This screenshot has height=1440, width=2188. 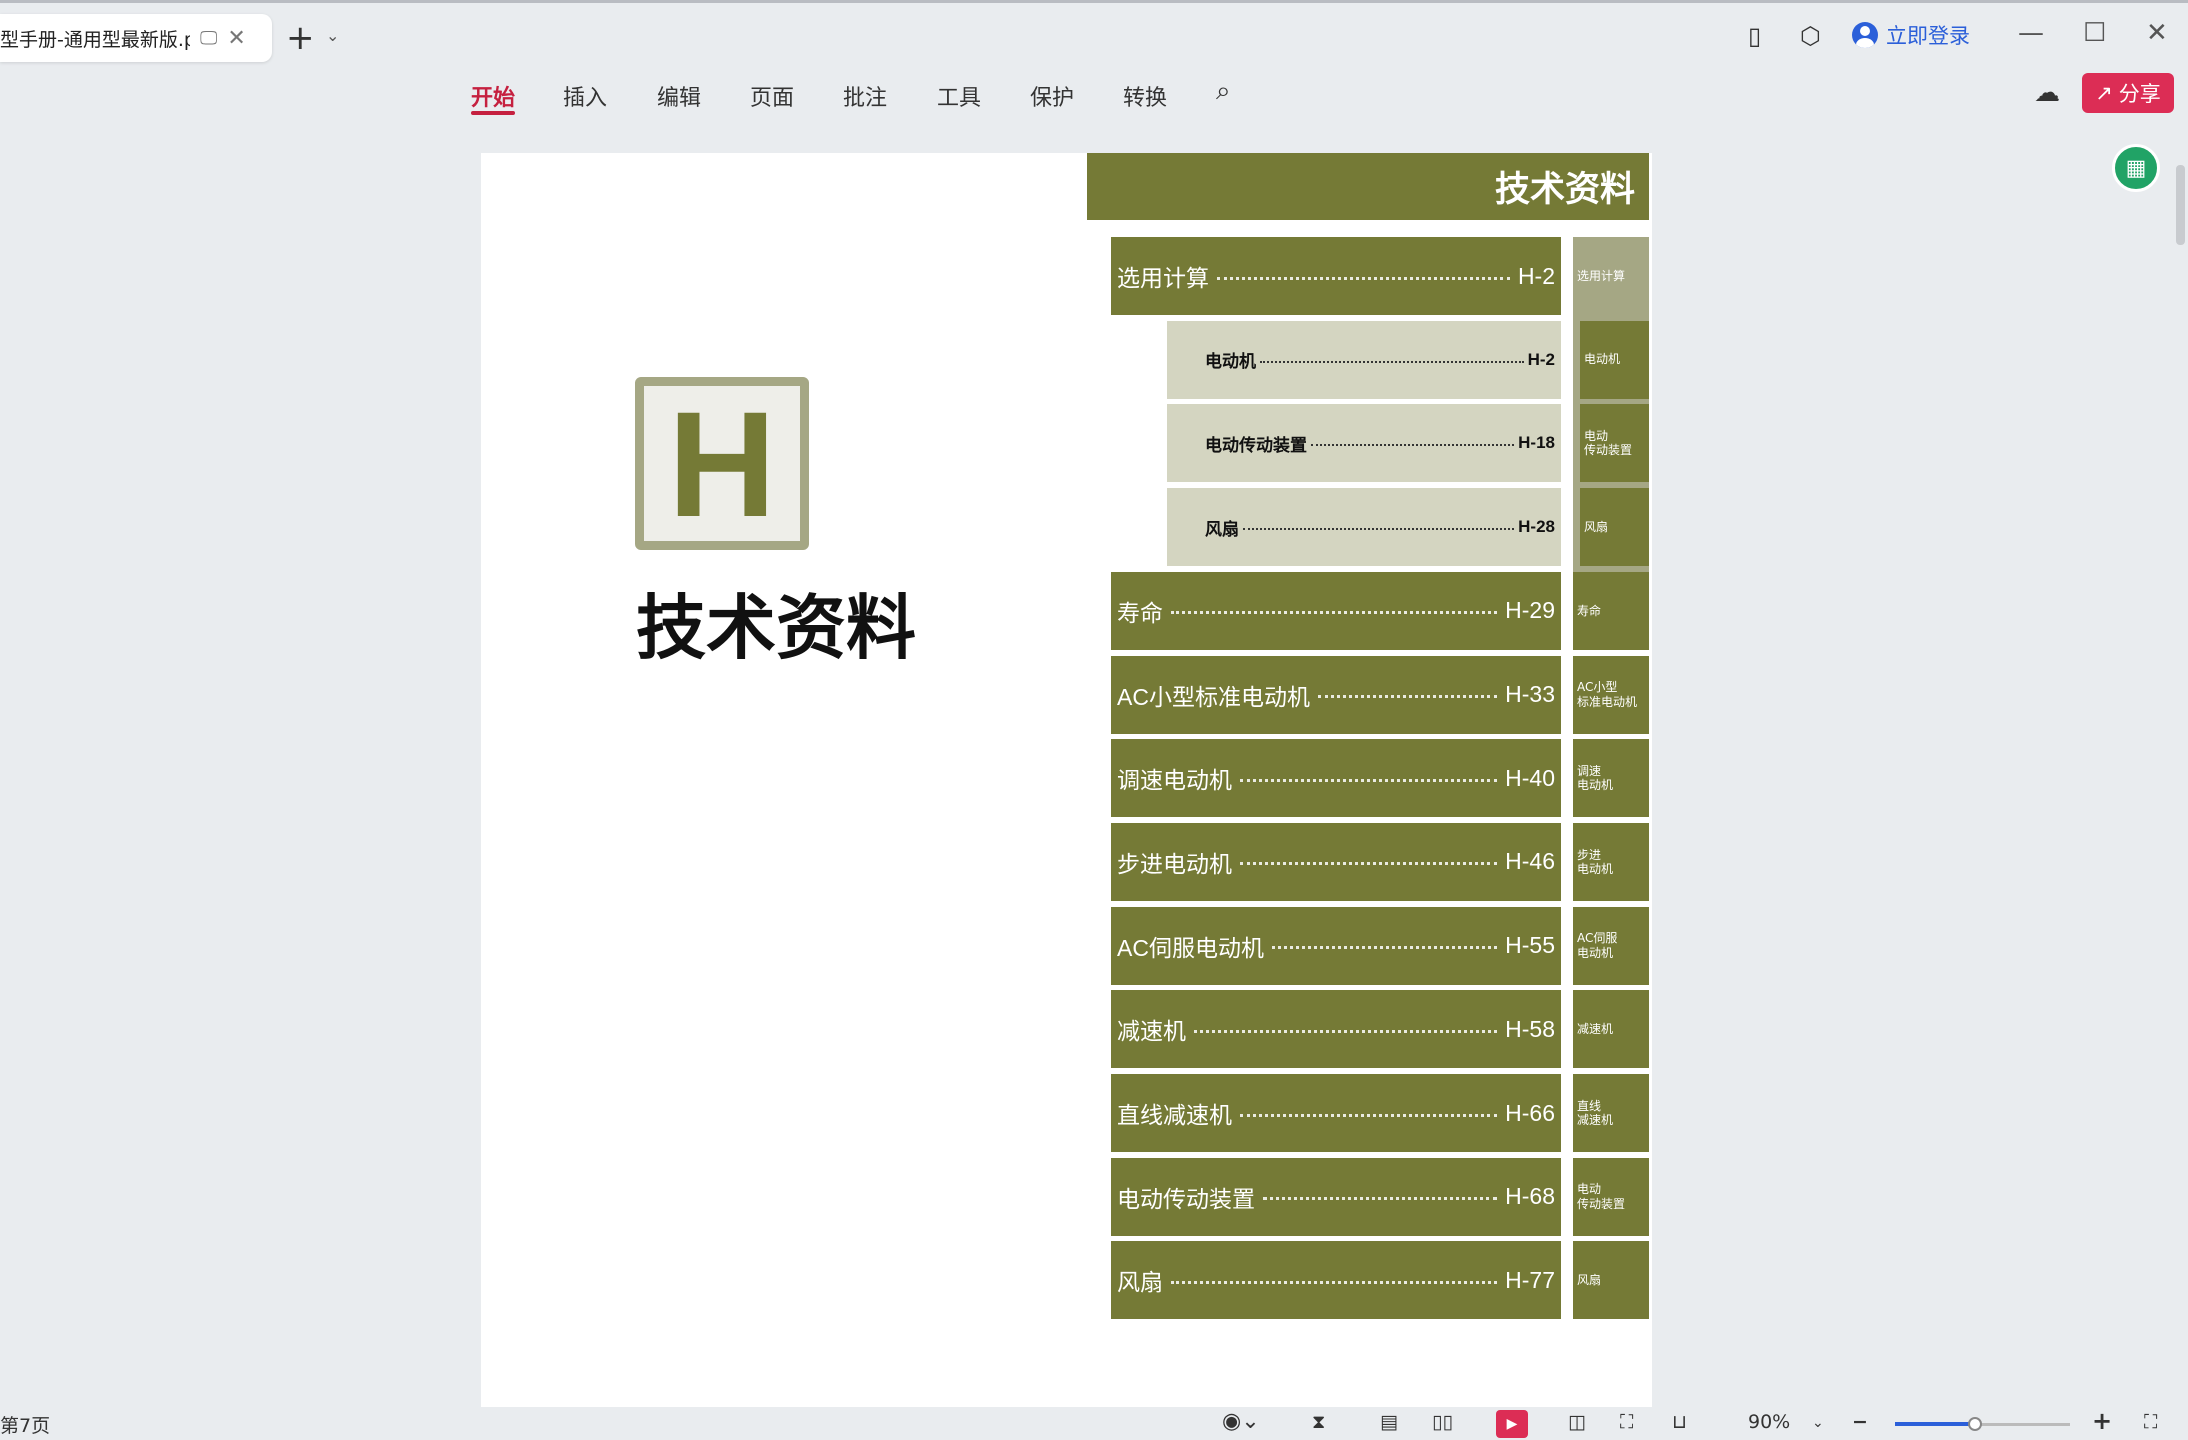 What do you see at coordinates (1611, 861) in the screenshot?
I see `side-tab: 步进 电动机` at bounding box center [1611, 861].